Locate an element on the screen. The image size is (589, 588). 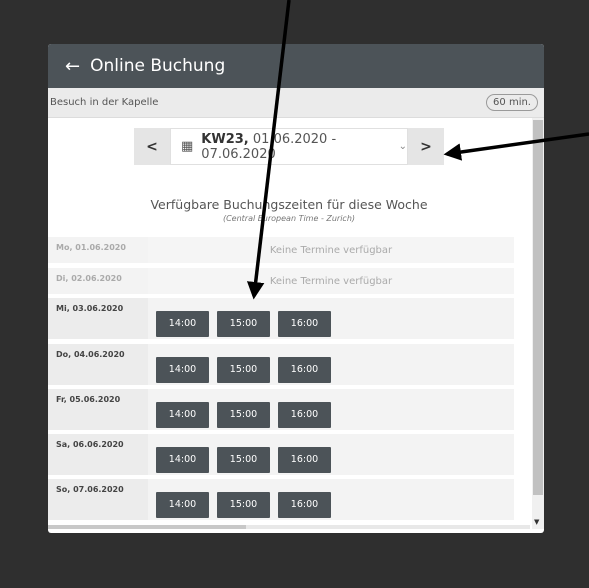
annotation-arrow-left is located at coordinates (516, 146).